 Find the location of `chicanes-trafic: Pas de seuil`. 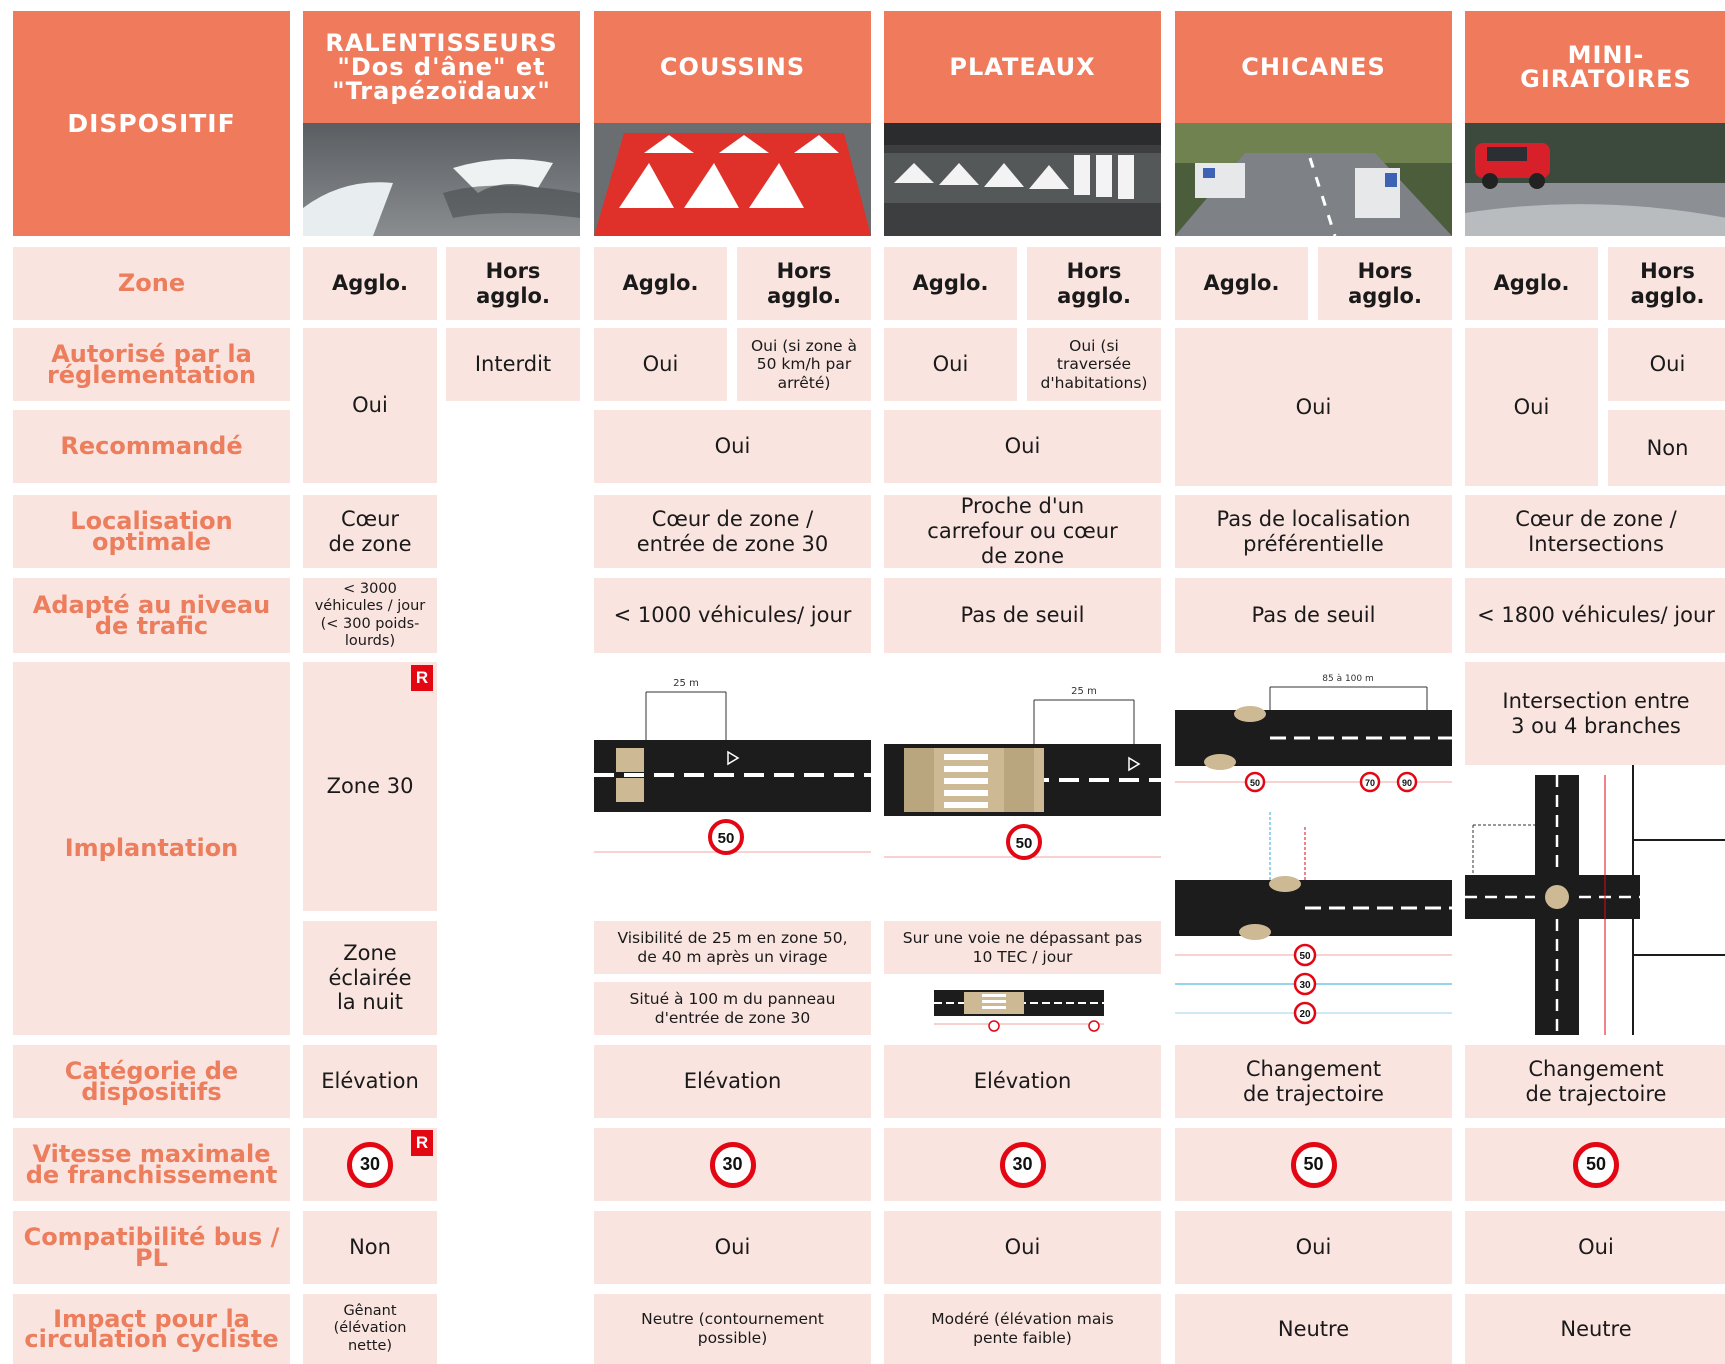

chicanes-trafic: Pas de seuil is located at coordinates (1313, 615).